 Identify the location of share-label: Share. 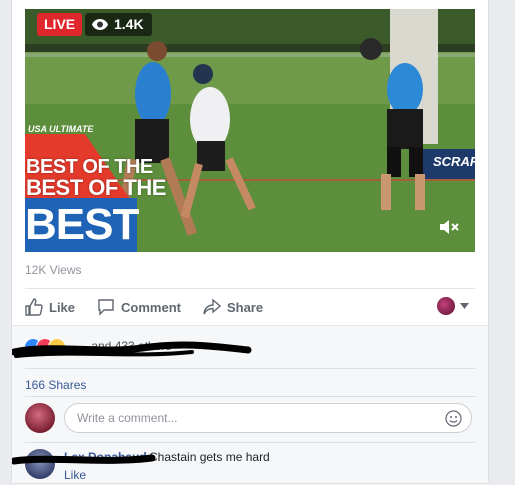
(245, 307).